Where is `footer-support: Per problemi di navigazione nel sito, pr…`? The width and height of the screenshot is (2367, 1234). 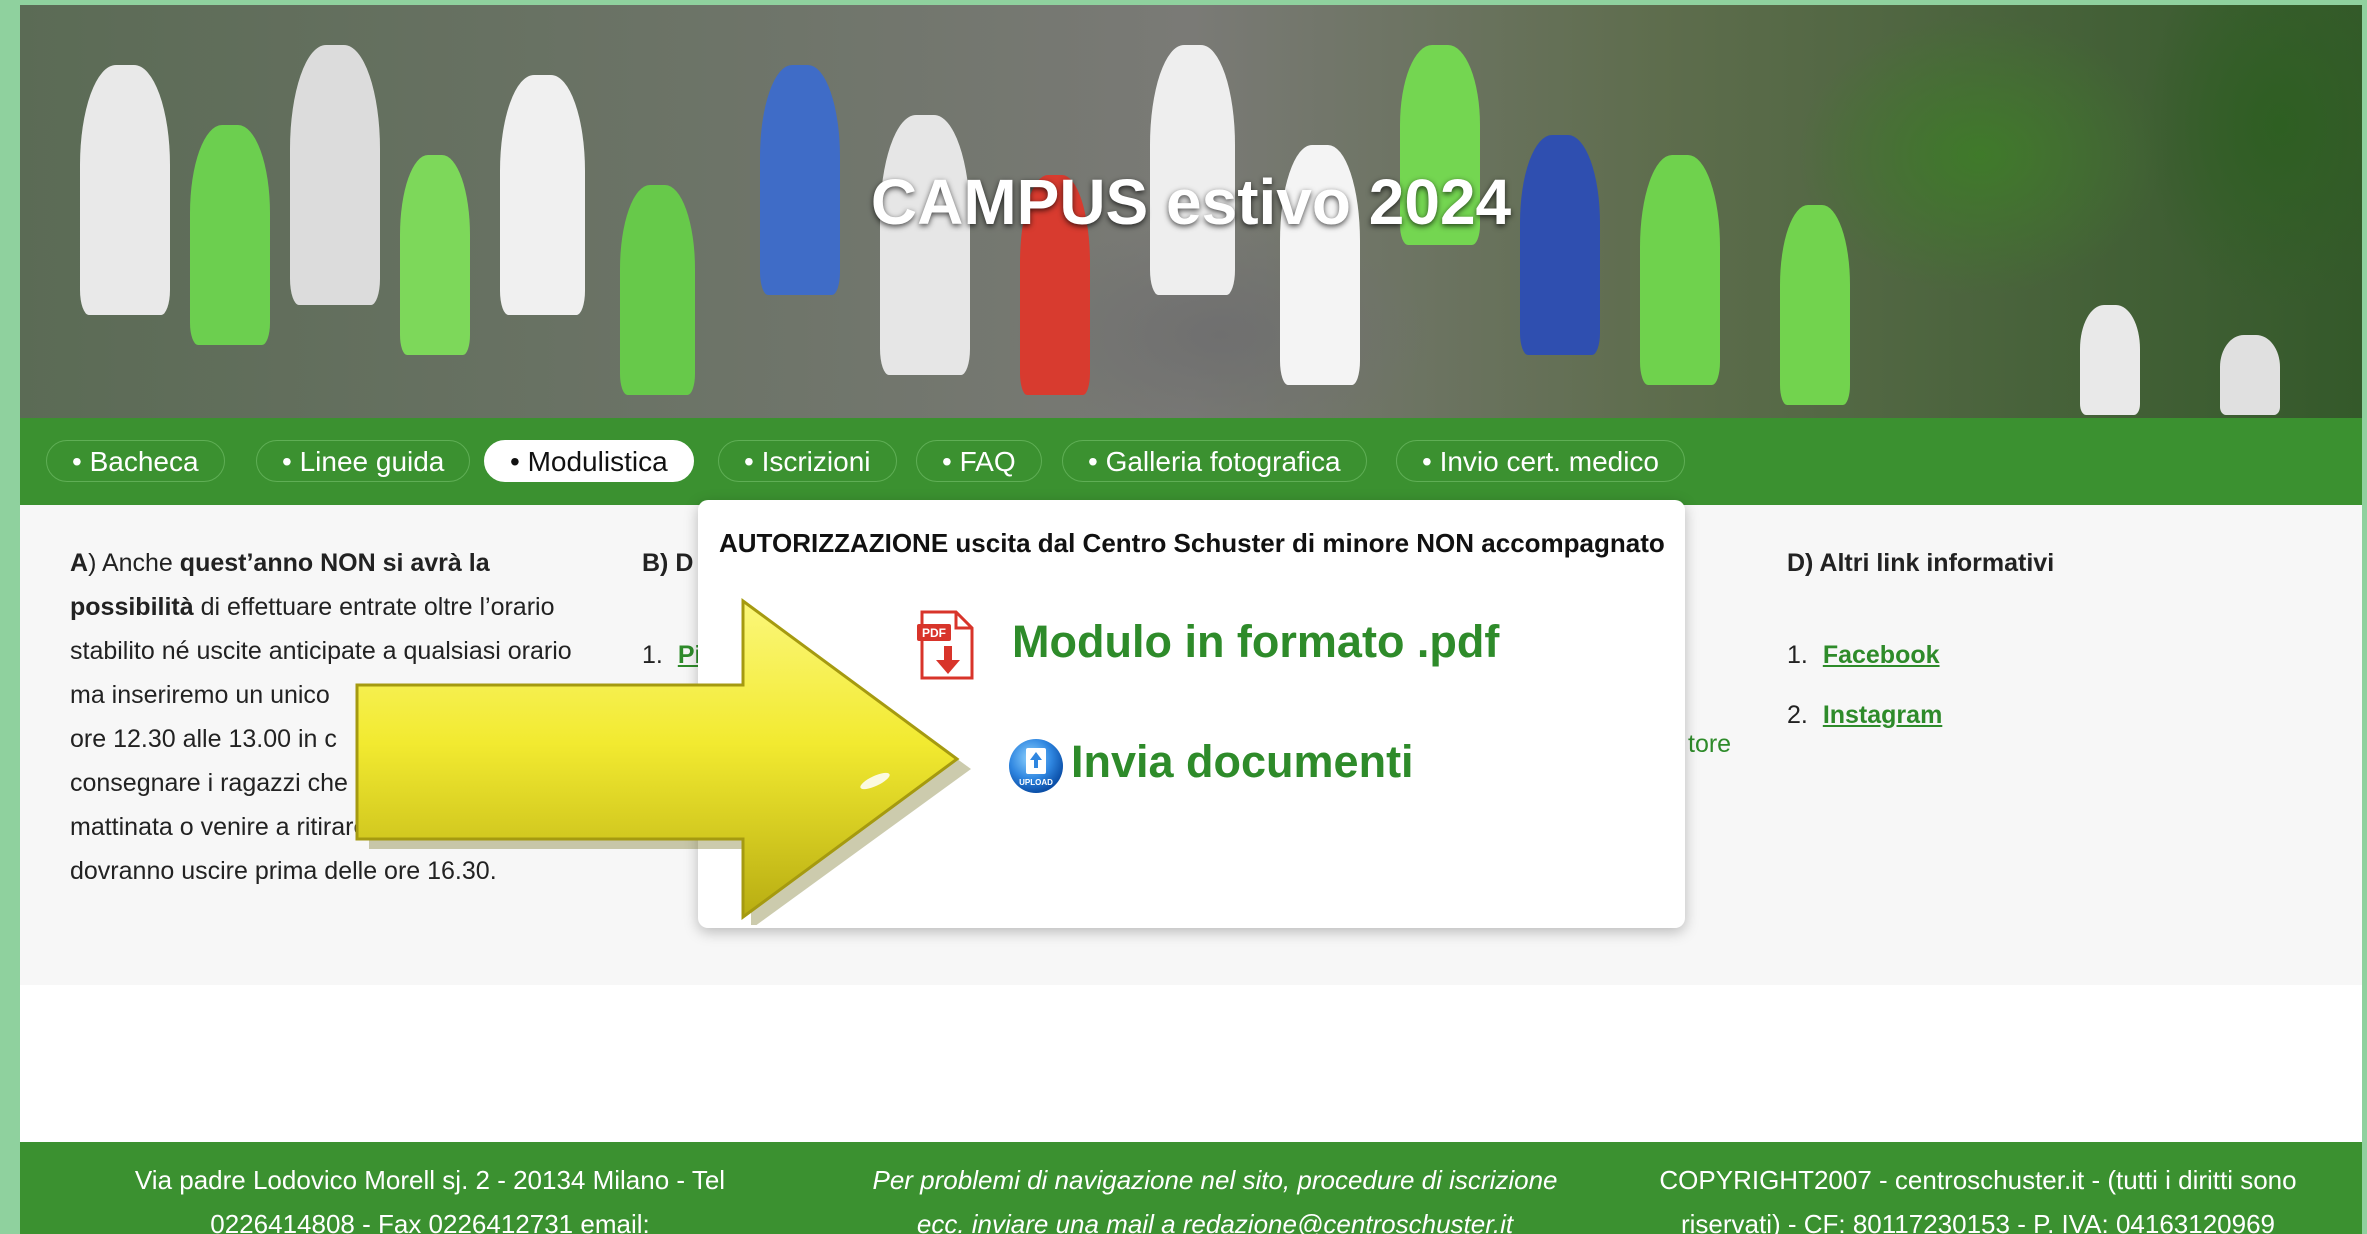
footer-support: Per problemi di navigazione nel sito, pr… is located at coordinates (1215, 1196).